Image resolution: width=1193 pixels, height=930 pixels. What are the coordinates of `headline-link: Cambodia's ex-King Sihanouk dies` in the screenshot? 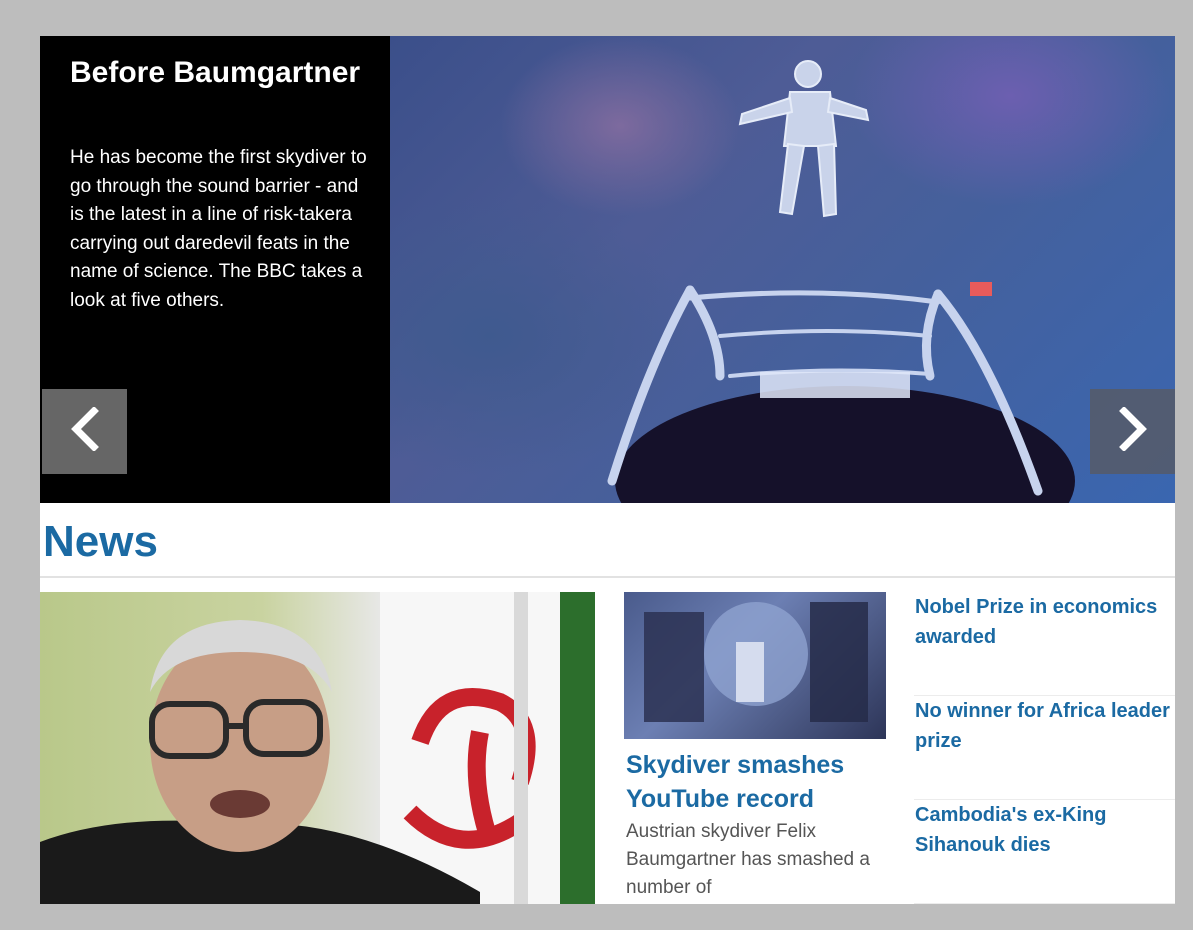 It's located at (1045, 830).